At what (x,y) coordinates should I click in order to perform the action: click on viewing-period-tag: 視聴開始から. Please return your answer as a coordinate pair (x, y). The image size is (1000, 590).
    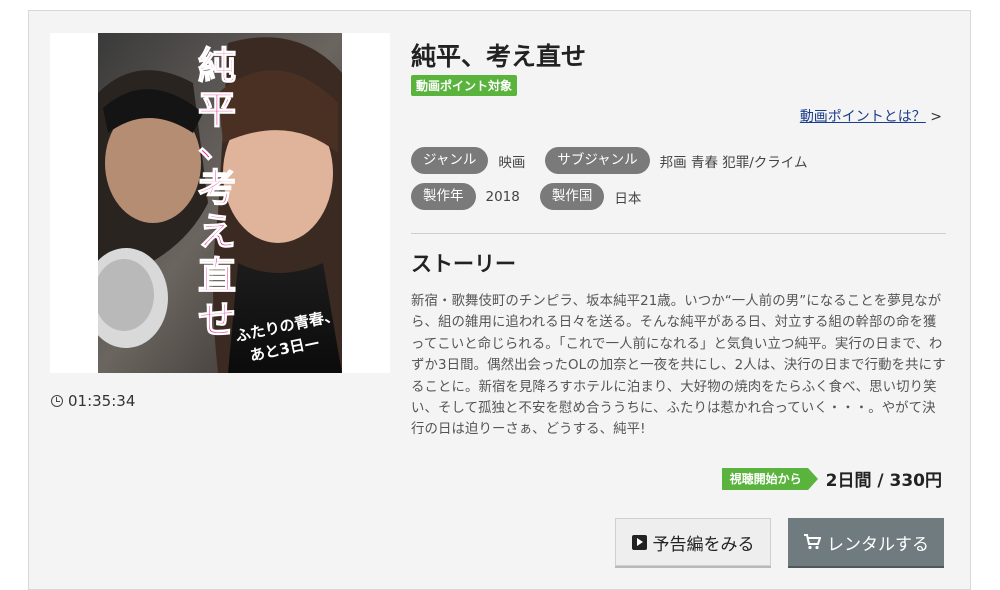
    Looking at the image, I should click on (769, 478).